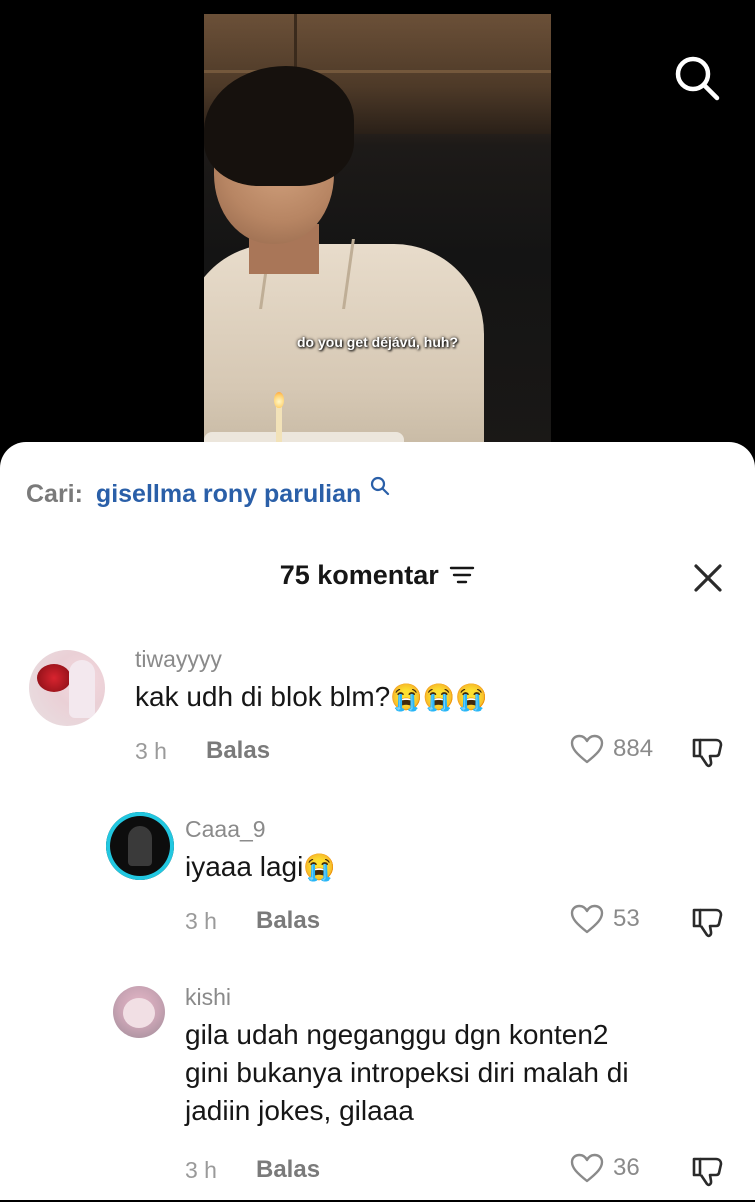  Describe the element at coordinates (178, 659) in the screenshot. I see `comment-username: tiwayyyy` at that location.